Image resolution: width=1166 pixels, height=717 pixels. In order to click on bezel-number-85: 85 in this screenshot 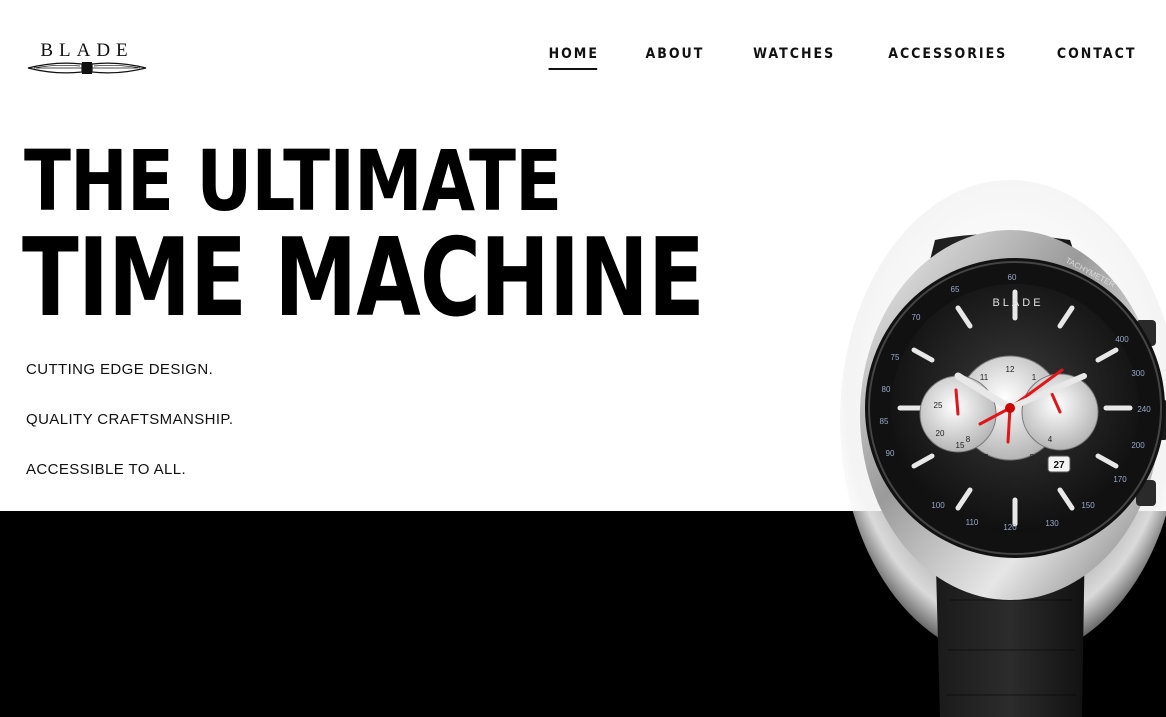, I will do `click(884, 421)`.